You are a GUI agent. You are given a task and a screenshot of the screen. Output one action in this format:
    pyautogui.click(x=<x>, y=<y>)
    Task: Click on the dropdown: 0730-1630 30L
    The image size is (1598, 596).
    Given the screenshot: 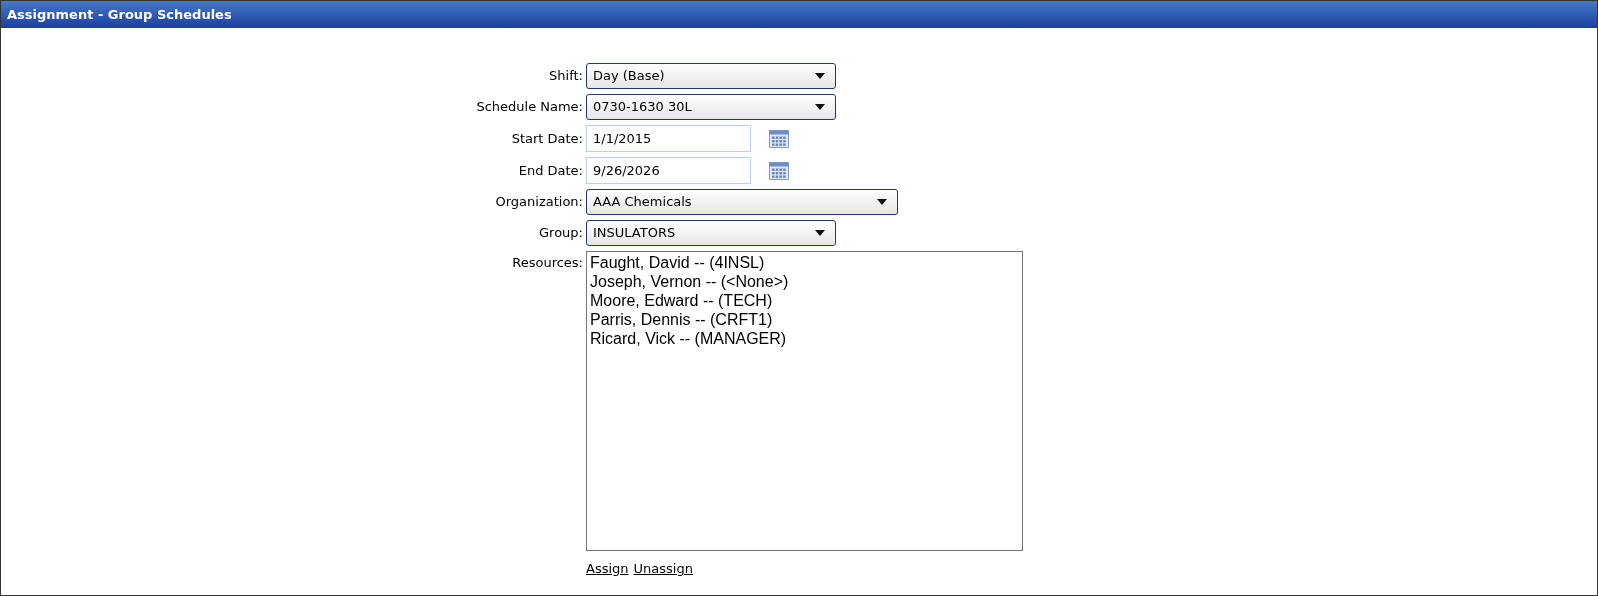 What is the action you would take?
    pyautogui.click(x=711, y=107)
    